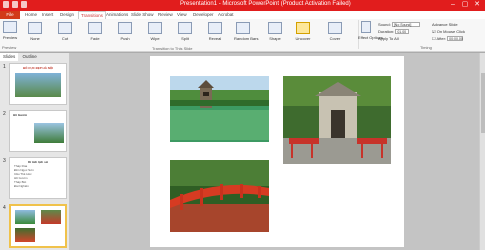  What do you see at coordinates (4, 67) in the screenshot?
I see `slide-number-1: 1` at bounding box center [4, 67].